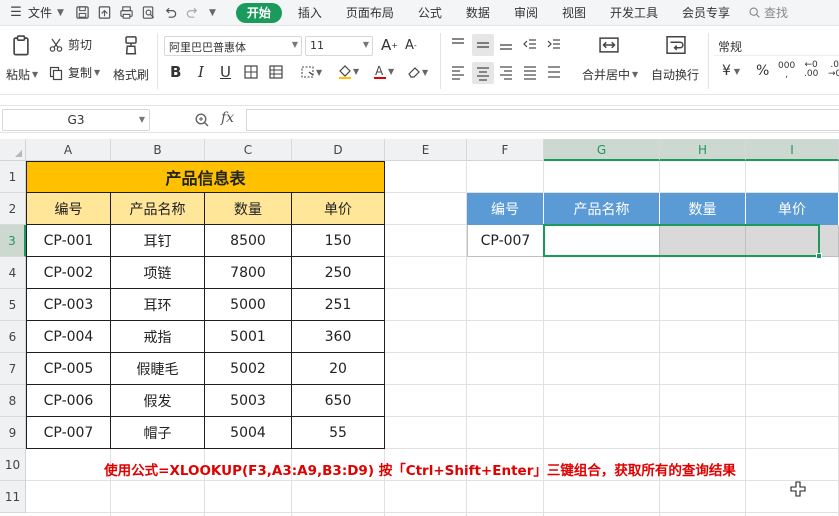 The height and width of the screenshot is (516, 839). What do you see at coordinates (13, 465) in the screenshot?
I see `row-header-10: 10` at bounding box center [13, 465].